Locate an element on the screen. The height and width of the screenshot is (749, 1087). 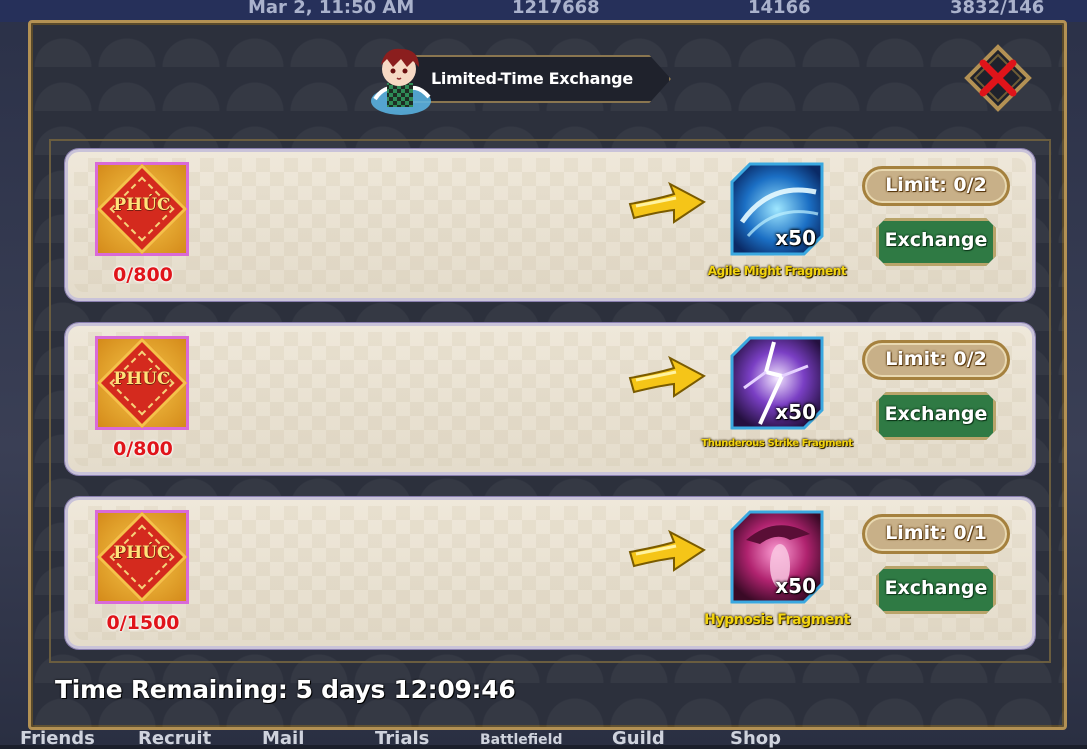
coin-count: 1217668 is located at coordinates (556, 9).